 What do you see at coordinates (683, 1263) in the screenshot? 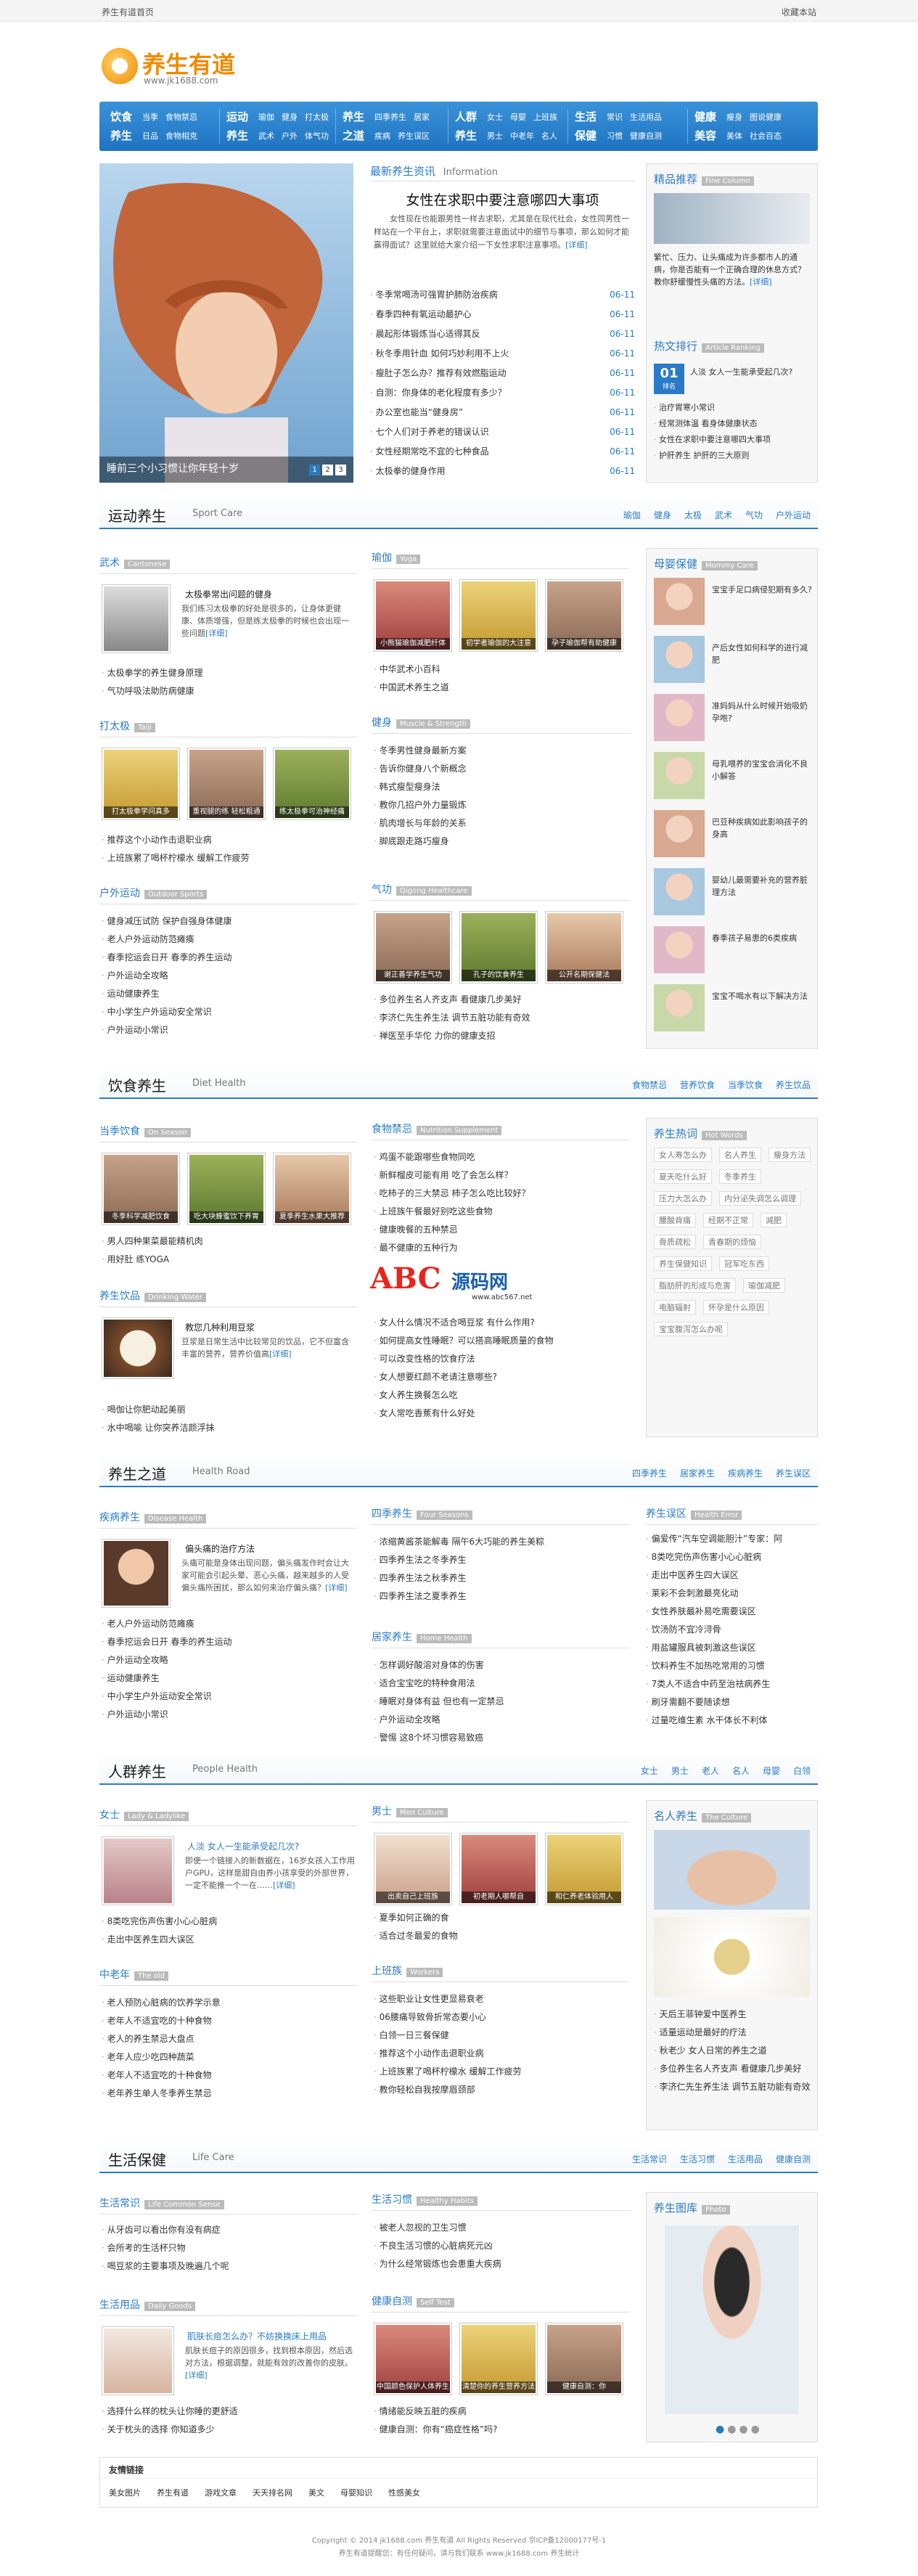
I see `hot-tag: 养生保健知识` at bounding box center [683, 1263].